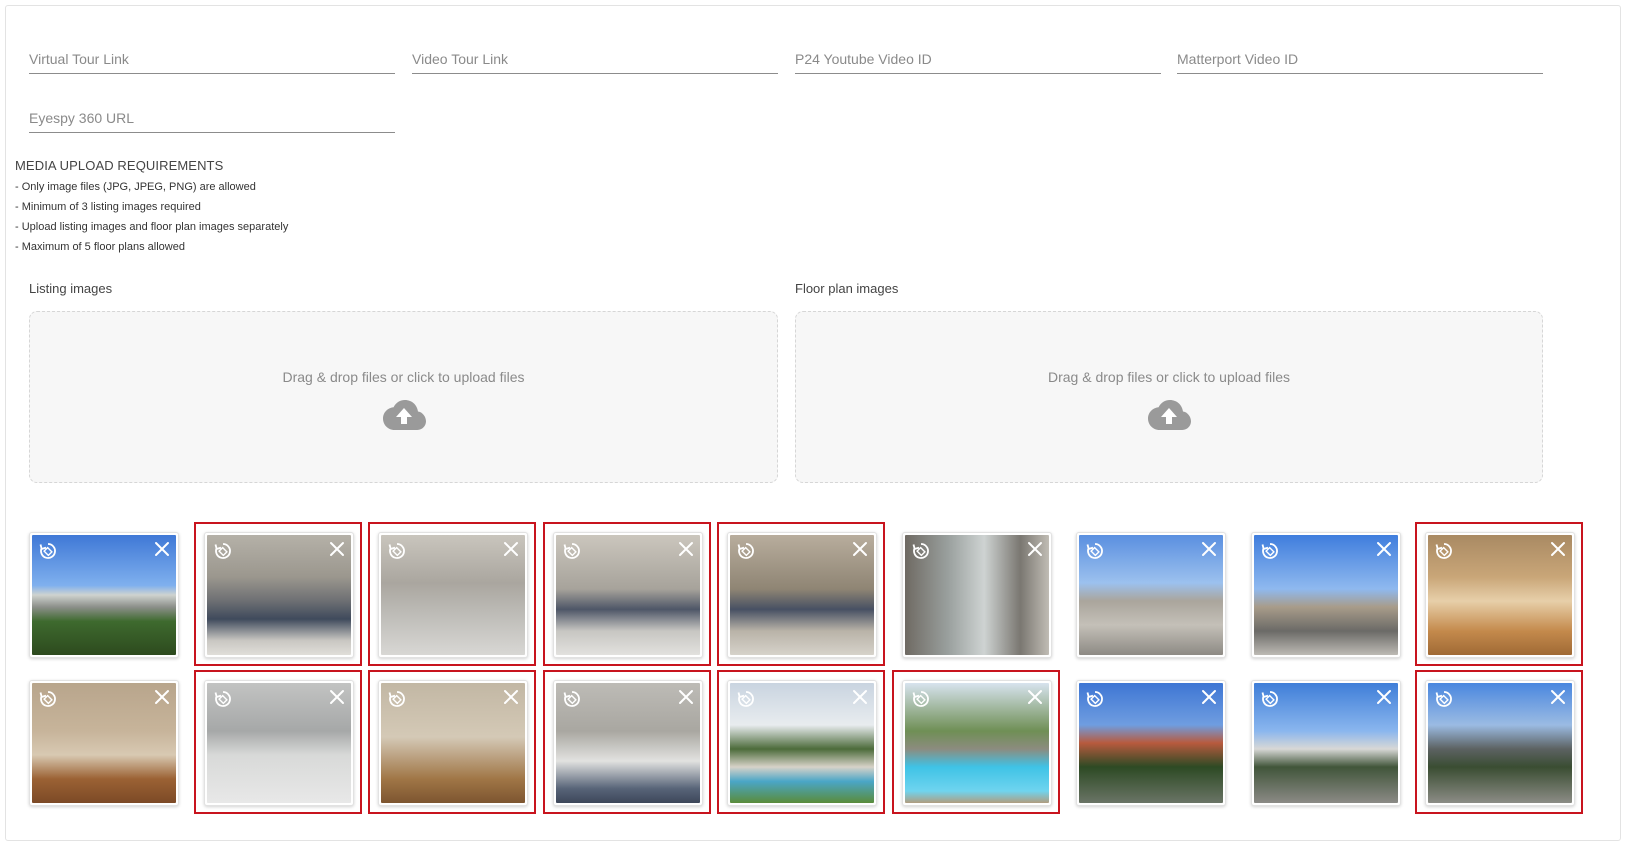 The height and width of the screenshot is (845, 1630). Describe the element at coordinates (1360, 59) in the screenshot. I see `matterport-input` at that location.